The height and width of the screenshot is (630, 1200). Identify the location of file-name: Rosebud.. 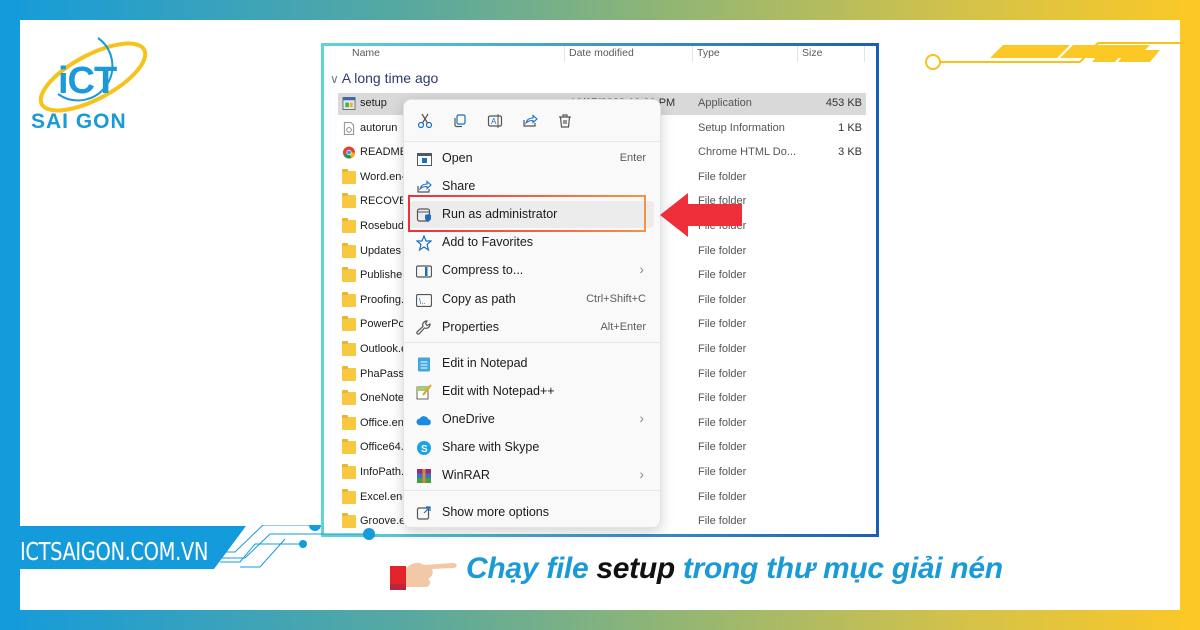
(384, 226).